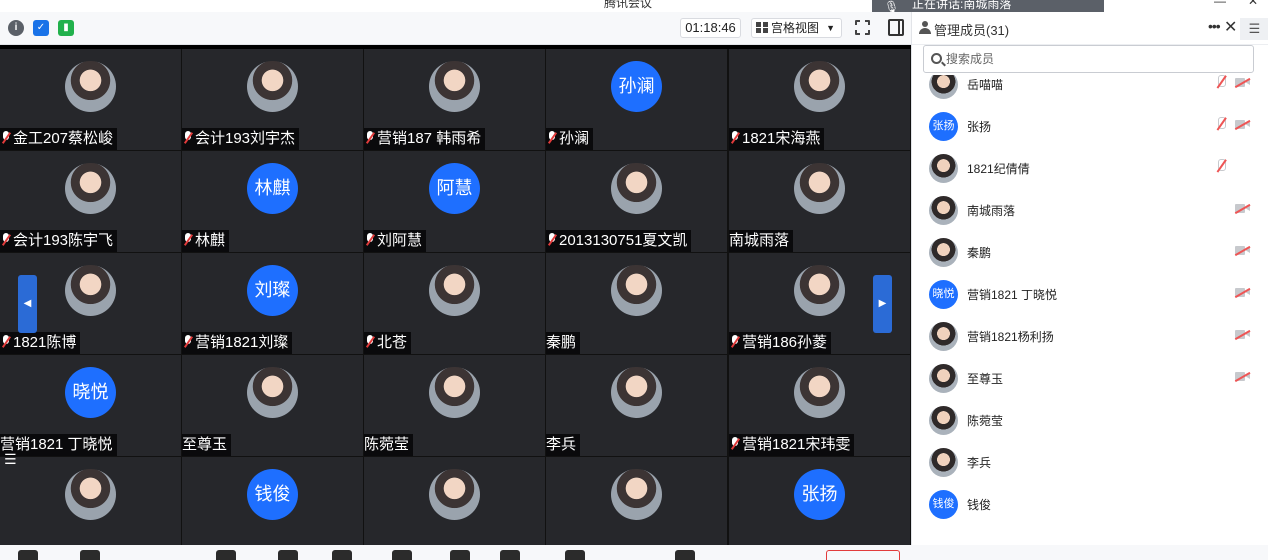 The width and height of the screenshot is (1268, 560). I want to click on video-tile: 阿慧 刘阿慧, so click(454, 201).